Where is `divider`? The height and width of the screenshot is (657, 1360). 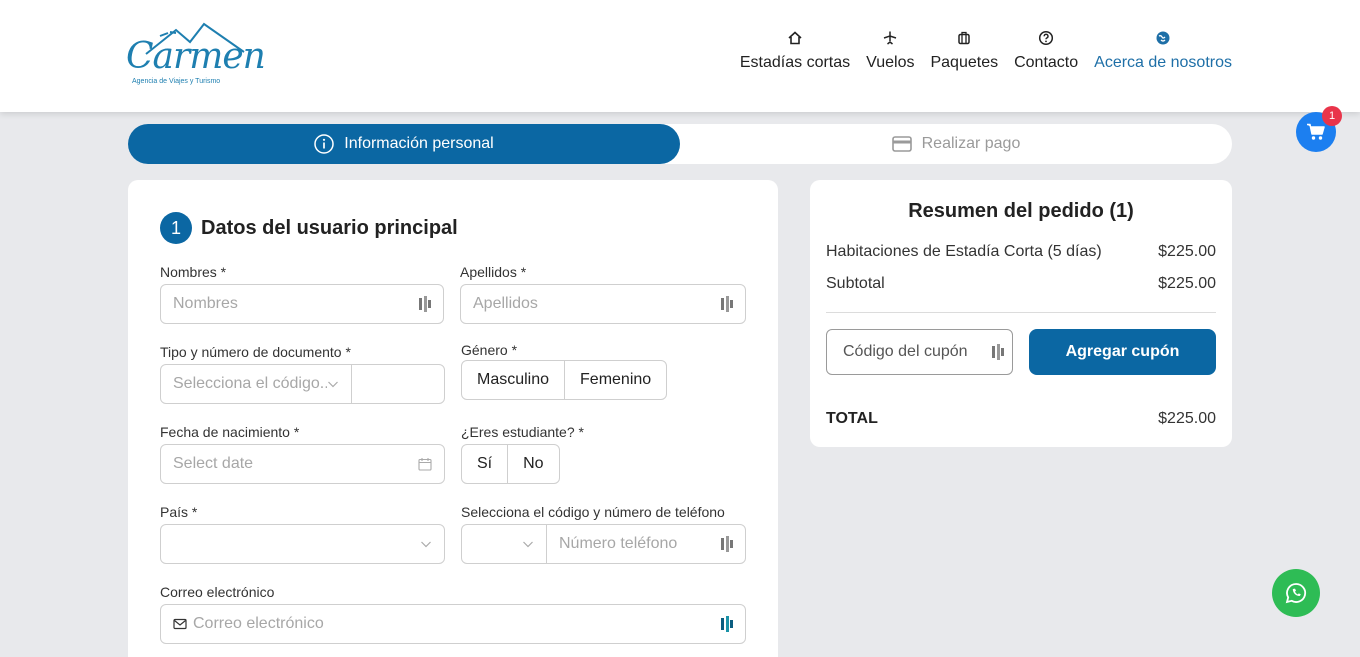
divider is located at coordinates (1021, 312).